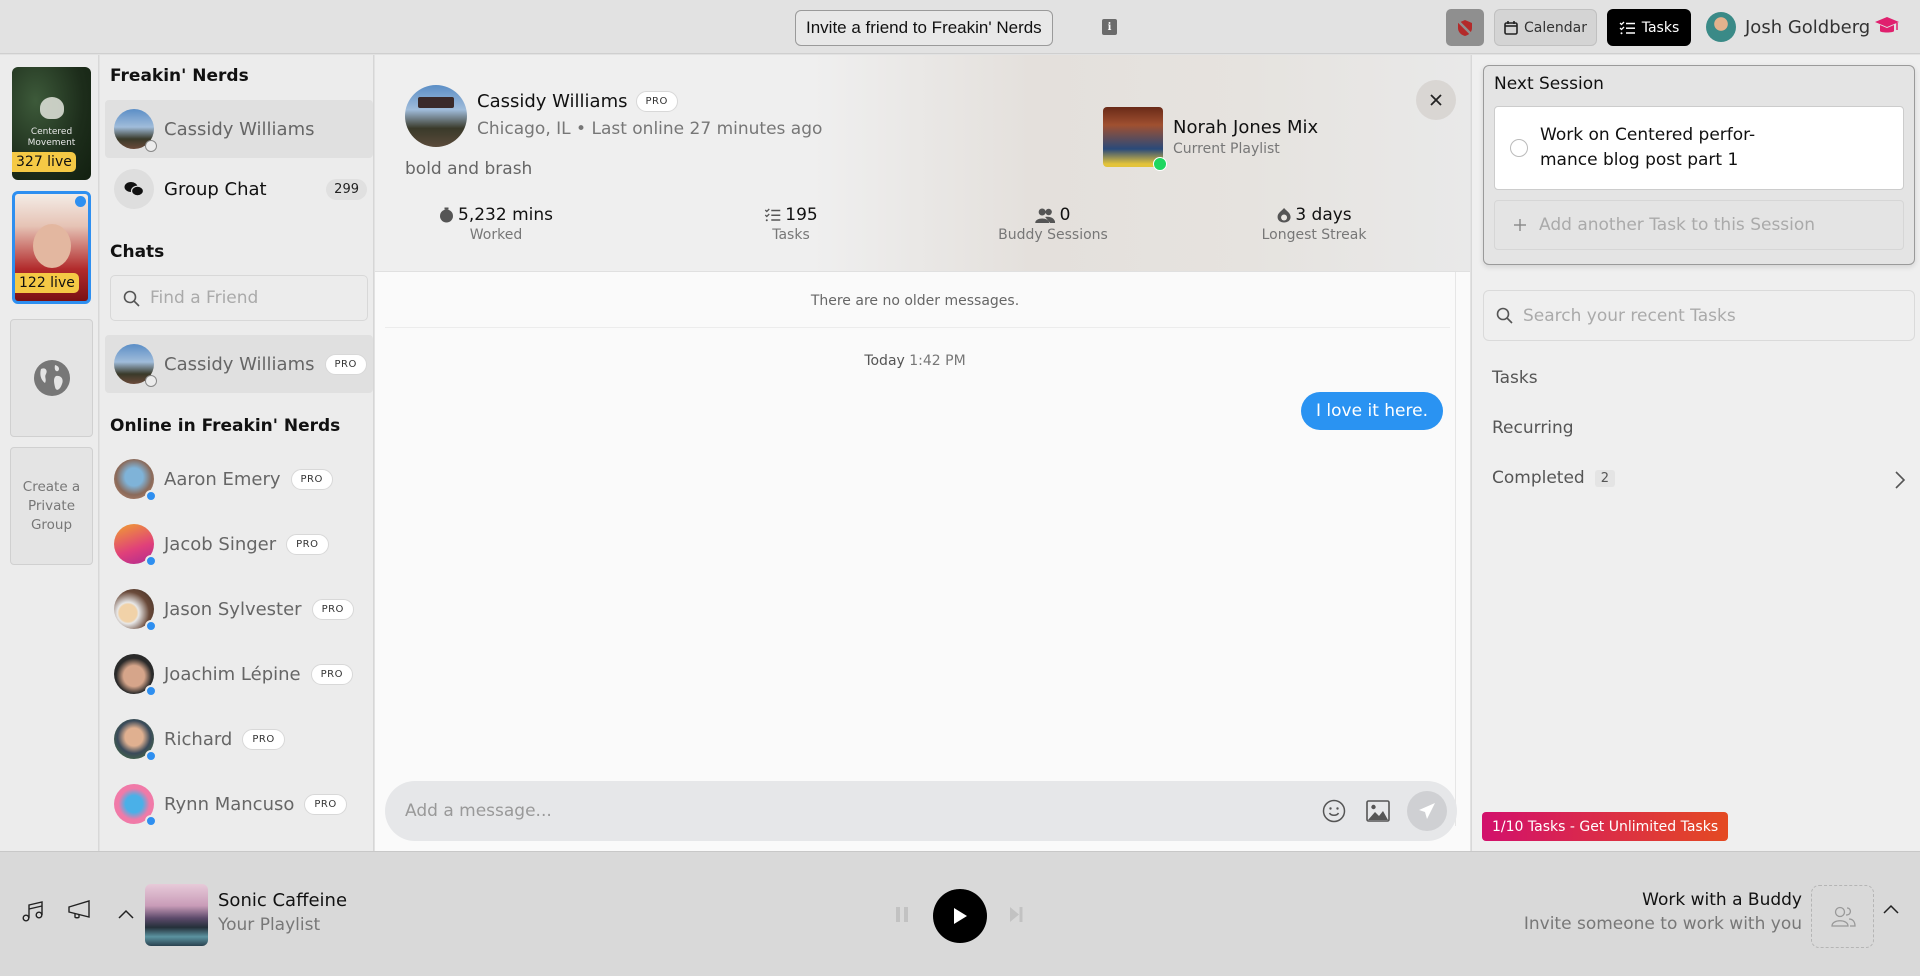  Describe the element at coordinates (436, 116) in the screenshot. I see `profile-avatar` at that location.